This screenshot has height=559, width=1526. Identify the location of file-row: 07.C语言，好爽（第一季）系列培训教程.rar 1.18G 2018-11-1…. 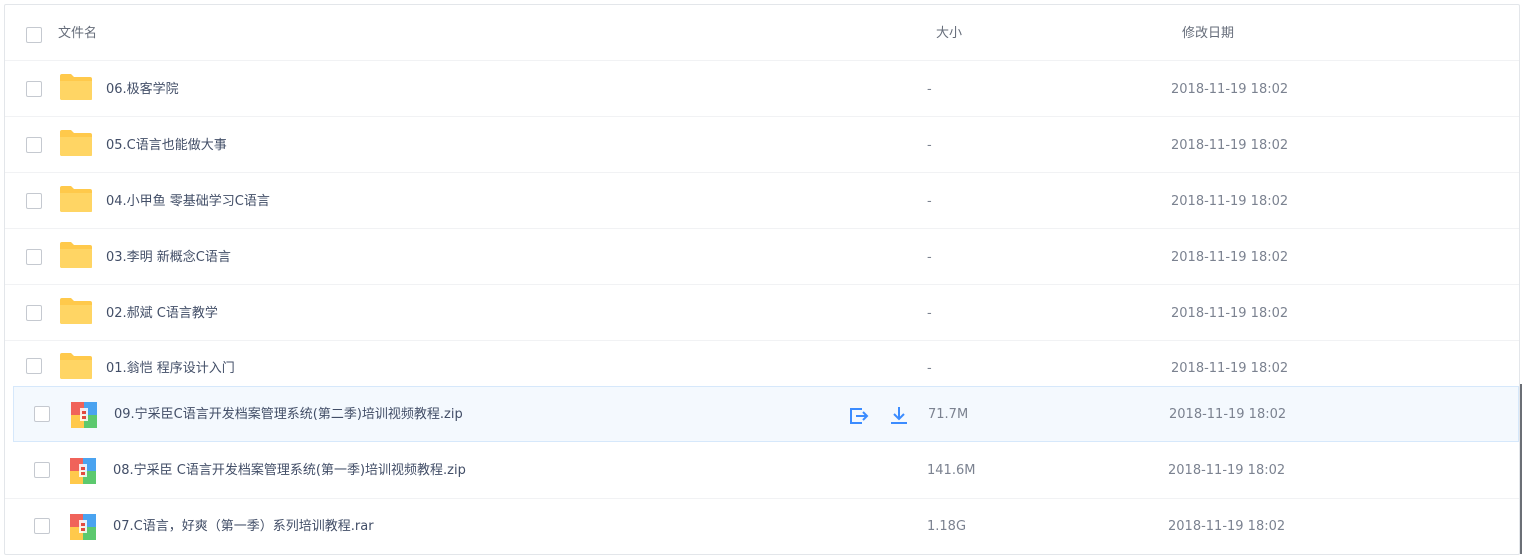
(762, 527).